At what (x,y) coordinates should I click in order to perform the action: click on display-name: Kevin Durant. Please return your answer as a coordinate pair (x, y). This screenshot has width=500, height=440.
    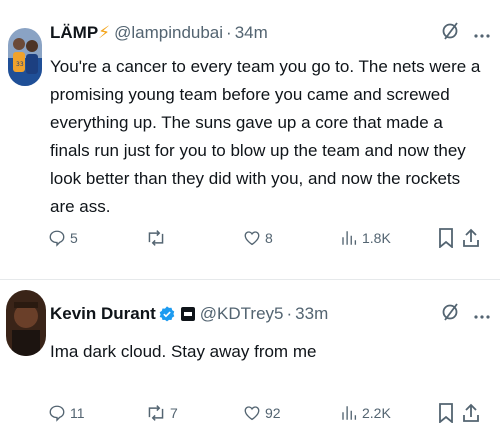
    Looking at the image, I should click on (103, 314).